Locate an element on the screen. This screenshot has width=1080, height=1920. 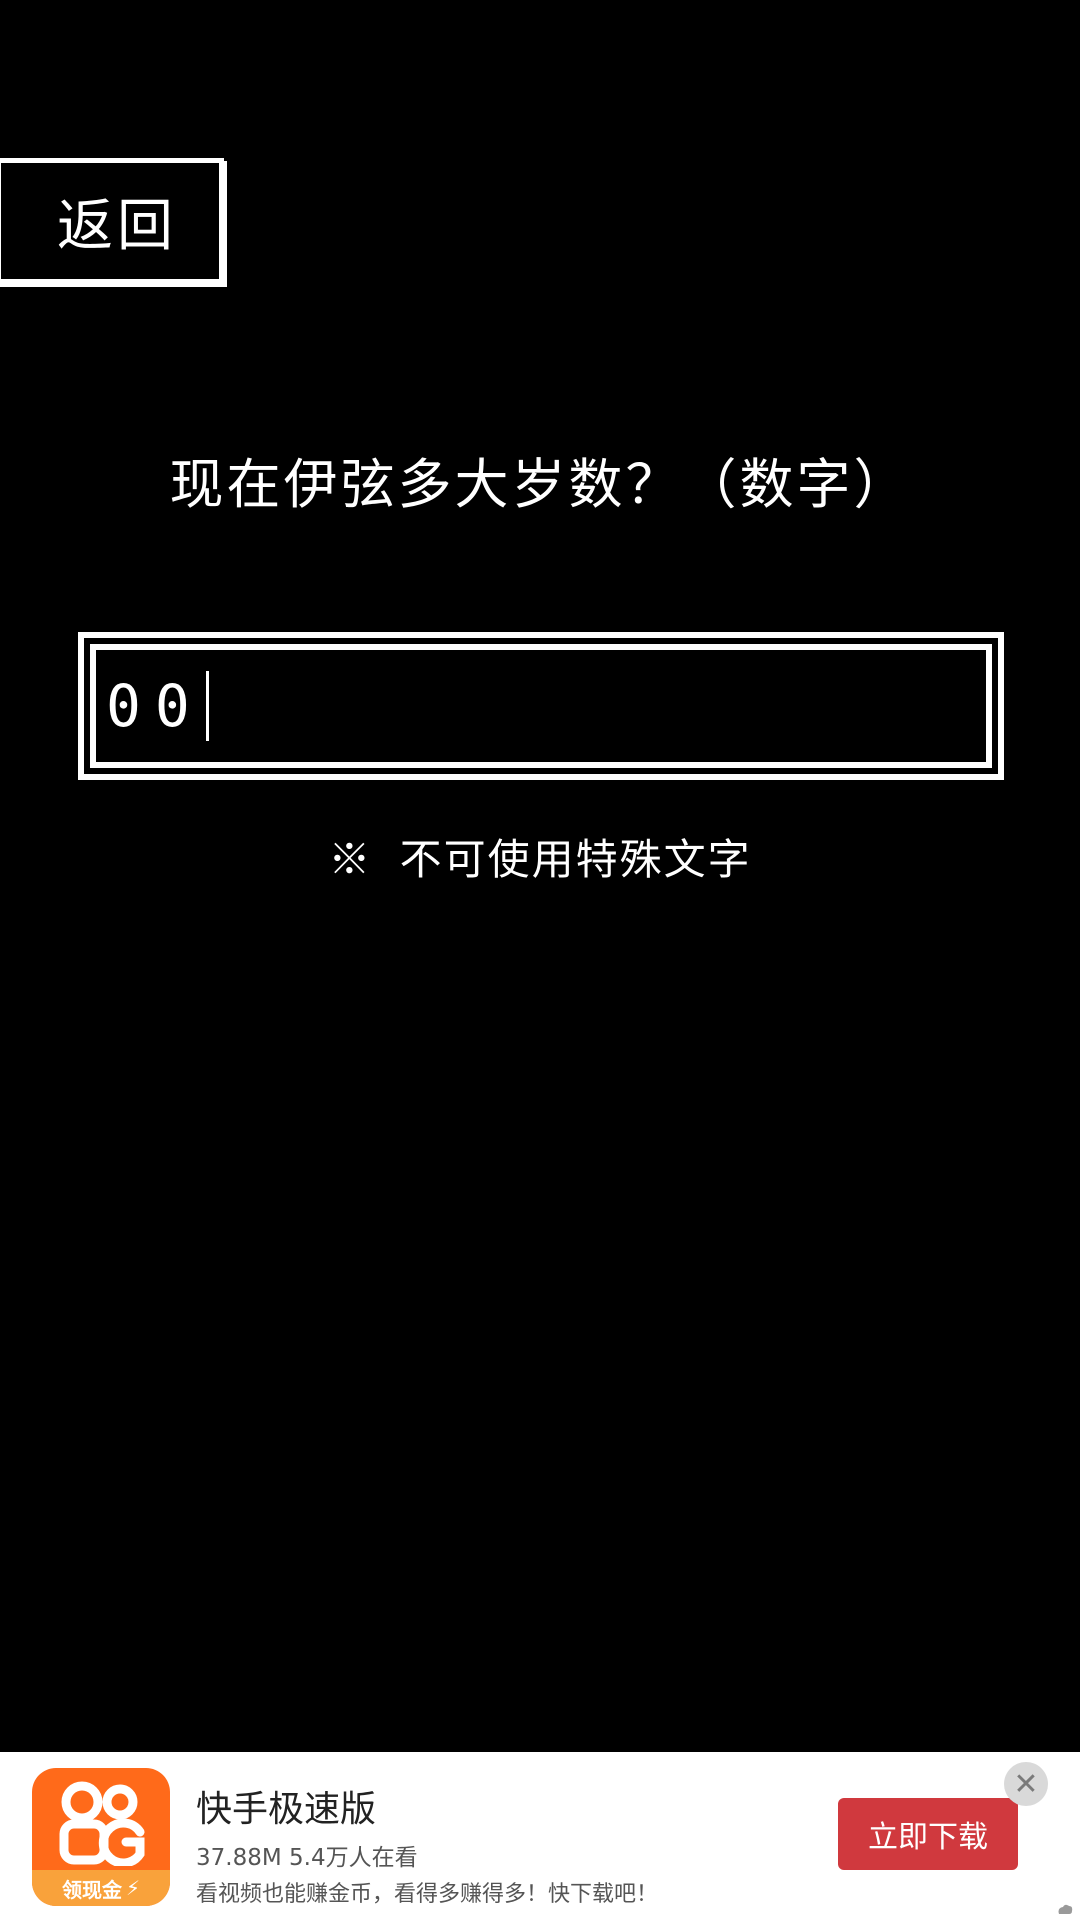
ad-meta: 37.88M 5.4万人在看 is located at coordinates (307, 1858).